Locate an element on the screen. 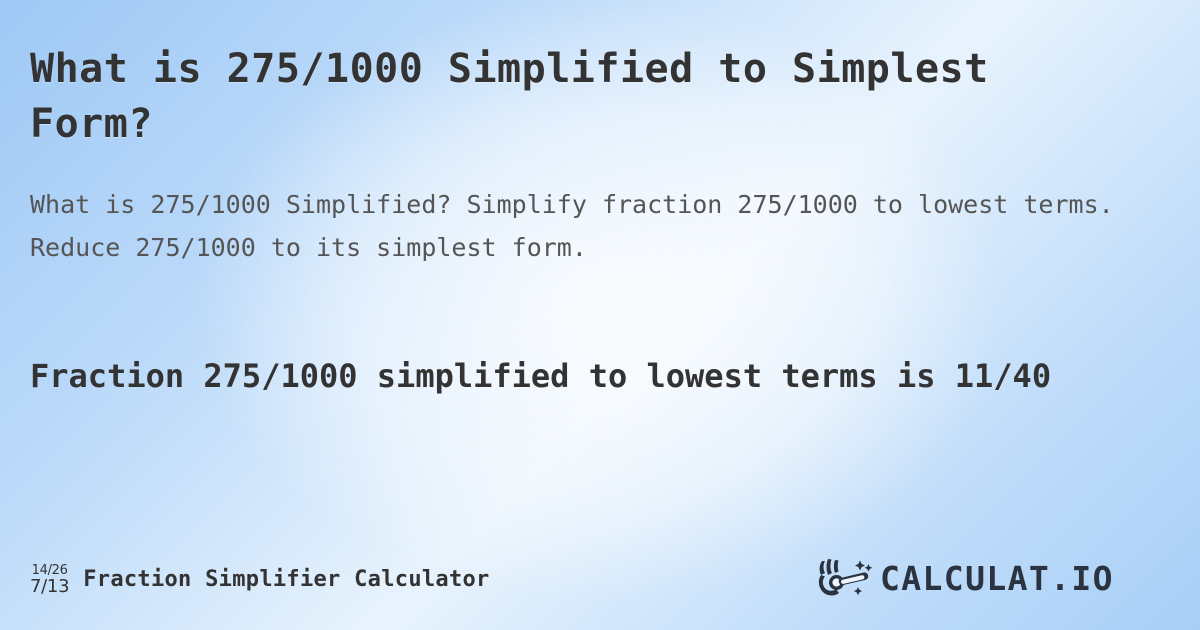 The height and width of the screenshot is (630, 1200). brand-wordmark: CALCULAT.IO is located at coordinates (997, 578).